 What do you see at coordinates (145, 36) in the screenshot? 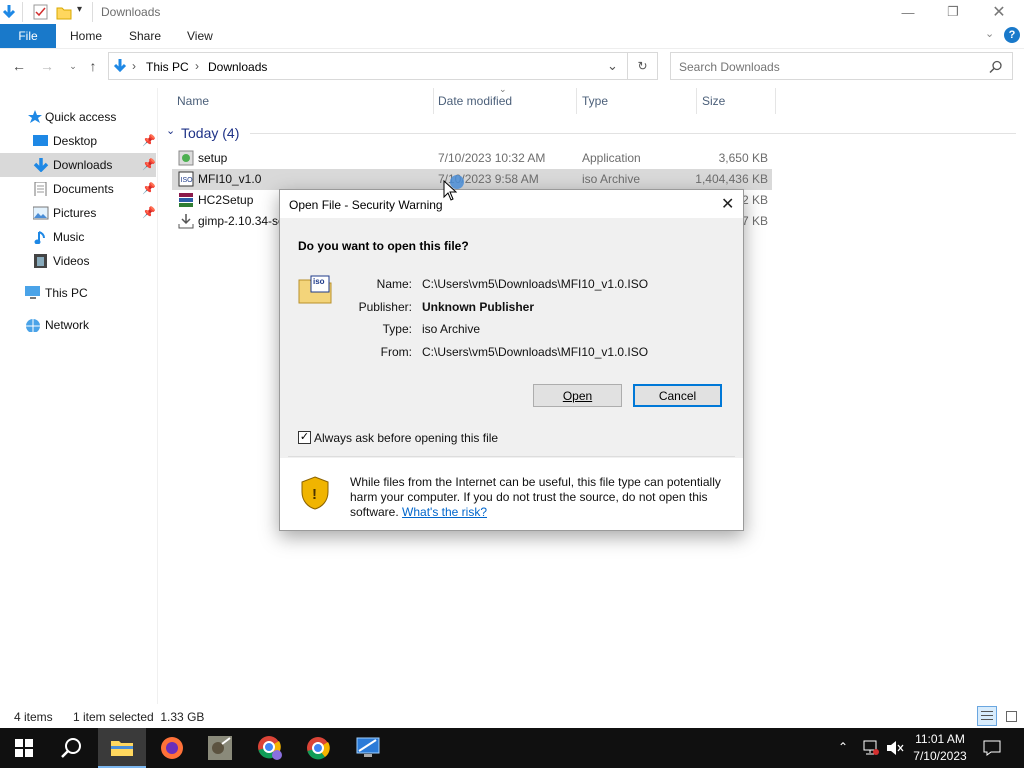
I see `tab-share: Share` at bounding box center [145, 36].